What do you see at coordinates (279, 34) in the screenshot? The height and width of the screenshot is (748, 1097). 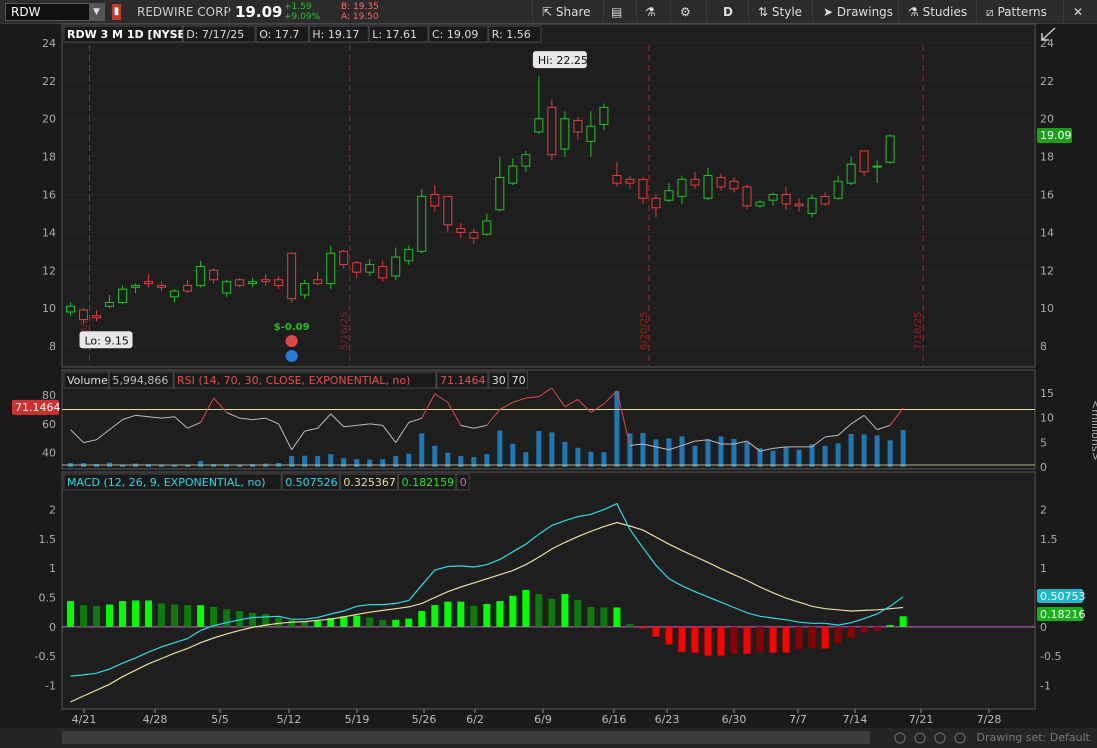 I see `price-header-text: O: 17.7` at bounding box center [279, 34].